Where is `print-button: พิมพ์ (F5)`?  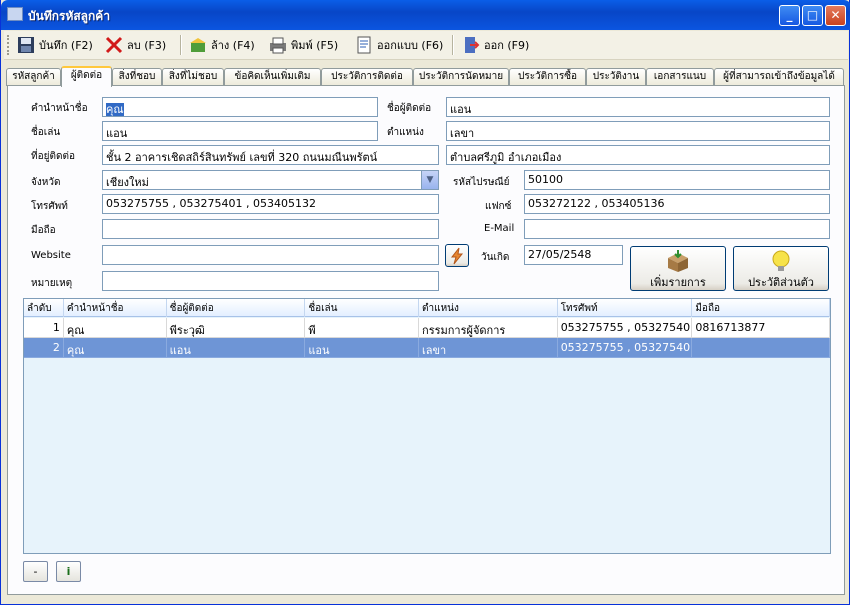 print-button: พิมพ์ (F5) is located at coordinates (303, 45).